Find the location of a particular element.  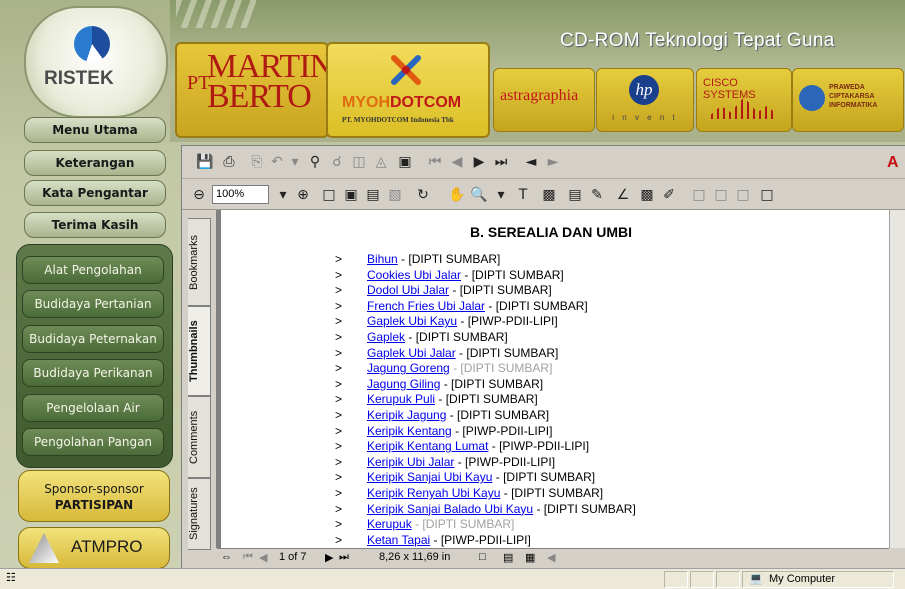

read-out-icon: ◫ is located at coordinates (359, 162).